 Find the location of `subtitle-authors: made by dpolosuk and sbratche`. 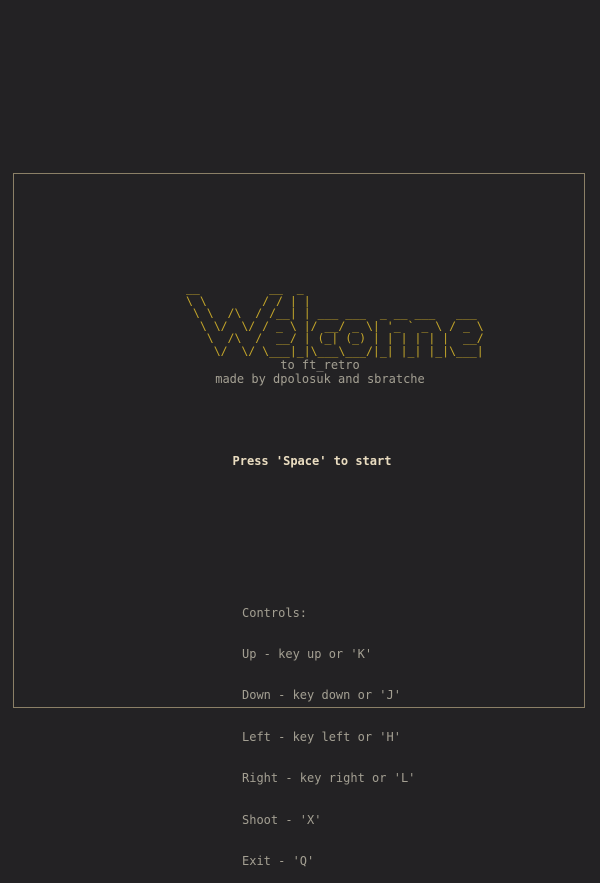

subtitle-authors: made by dpolosuk and sbratche is located at coordinates (320, 379).